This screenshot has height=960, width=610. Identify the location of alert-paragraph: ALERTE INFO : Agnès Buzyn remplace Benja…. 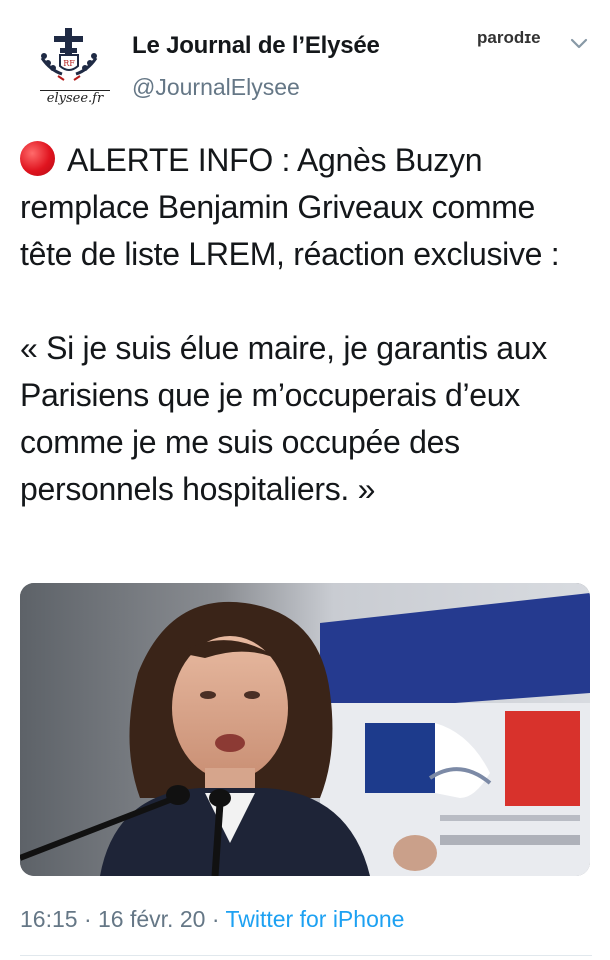
(306, 207).